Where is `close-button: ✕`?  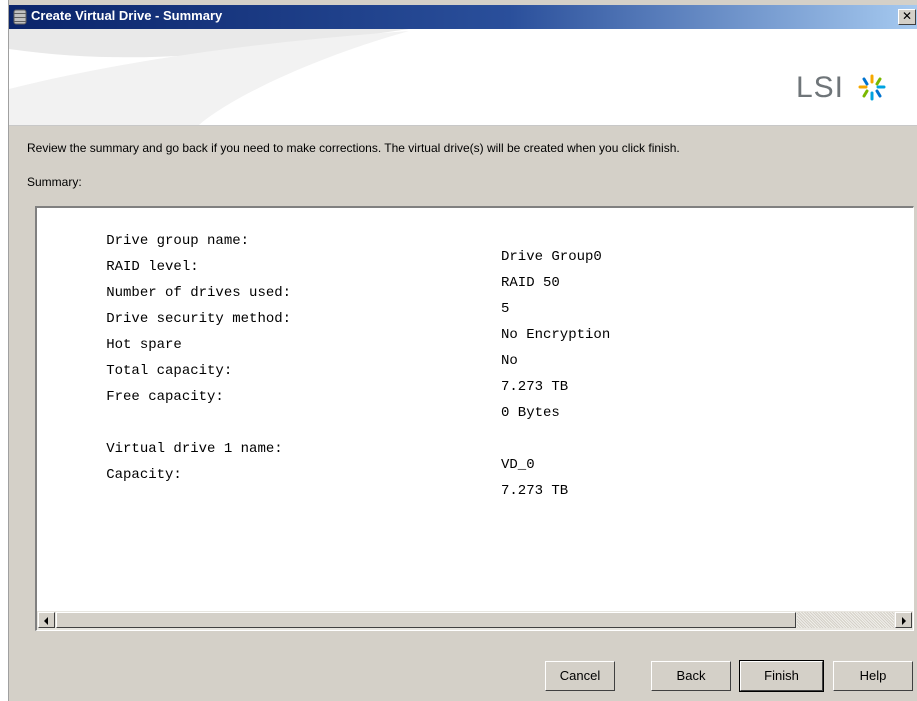
close-button: ✕ is located at coordinates (907, 17).